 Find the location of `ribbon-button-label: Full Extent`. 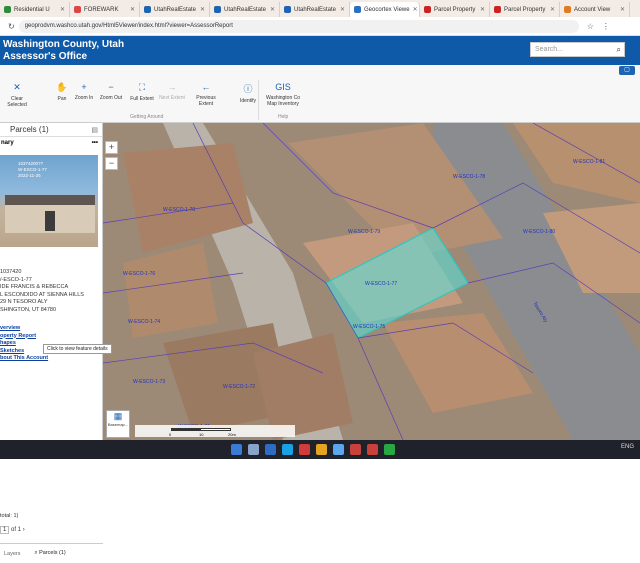

ribbon-button-label: Full Extent is located at coordinates (142, 99).